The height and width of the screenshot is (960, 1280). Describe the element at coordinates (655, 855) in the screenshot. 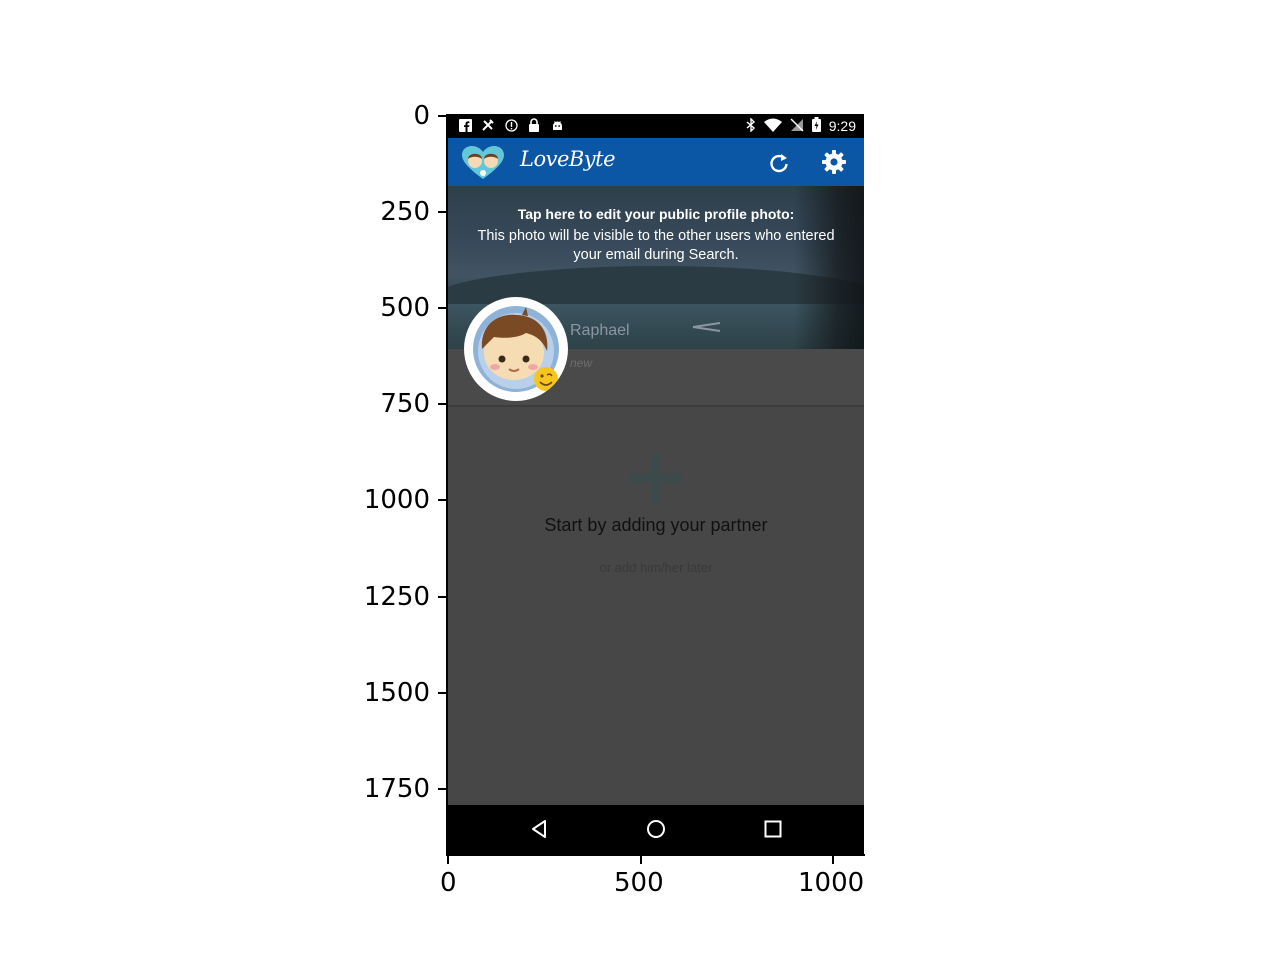

I see `x-axis` at that location.